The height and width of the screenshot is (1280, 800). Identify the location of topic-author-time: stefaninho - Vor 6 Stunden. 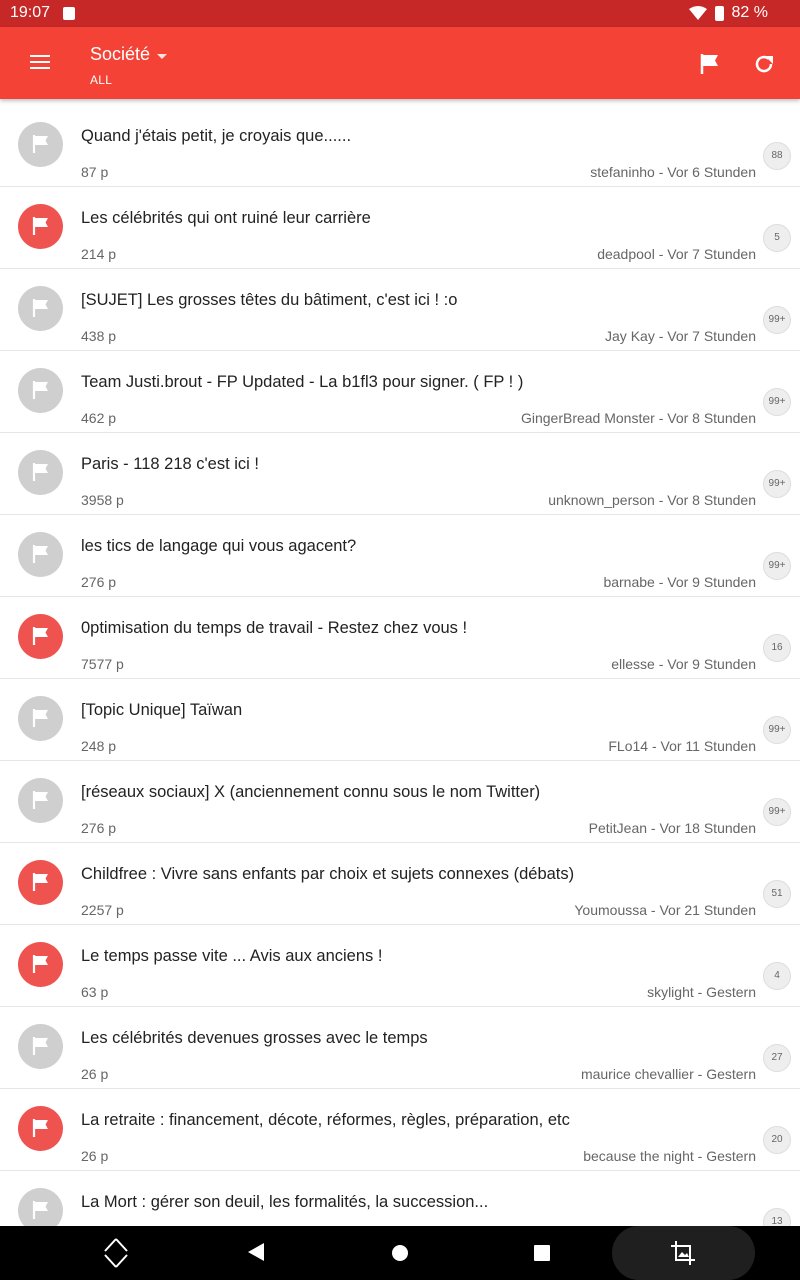
(673, 172).